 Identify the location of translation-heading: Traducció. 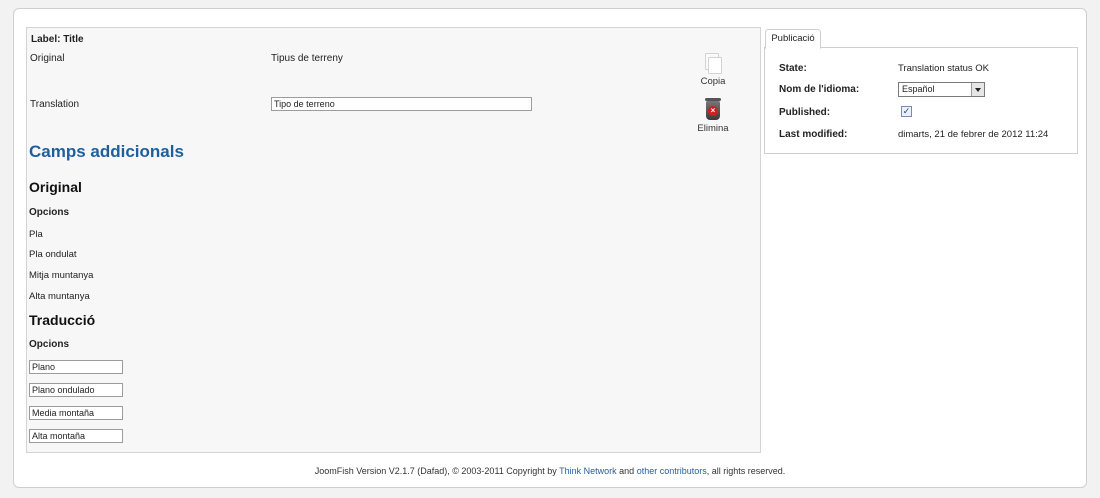
(62, 320).